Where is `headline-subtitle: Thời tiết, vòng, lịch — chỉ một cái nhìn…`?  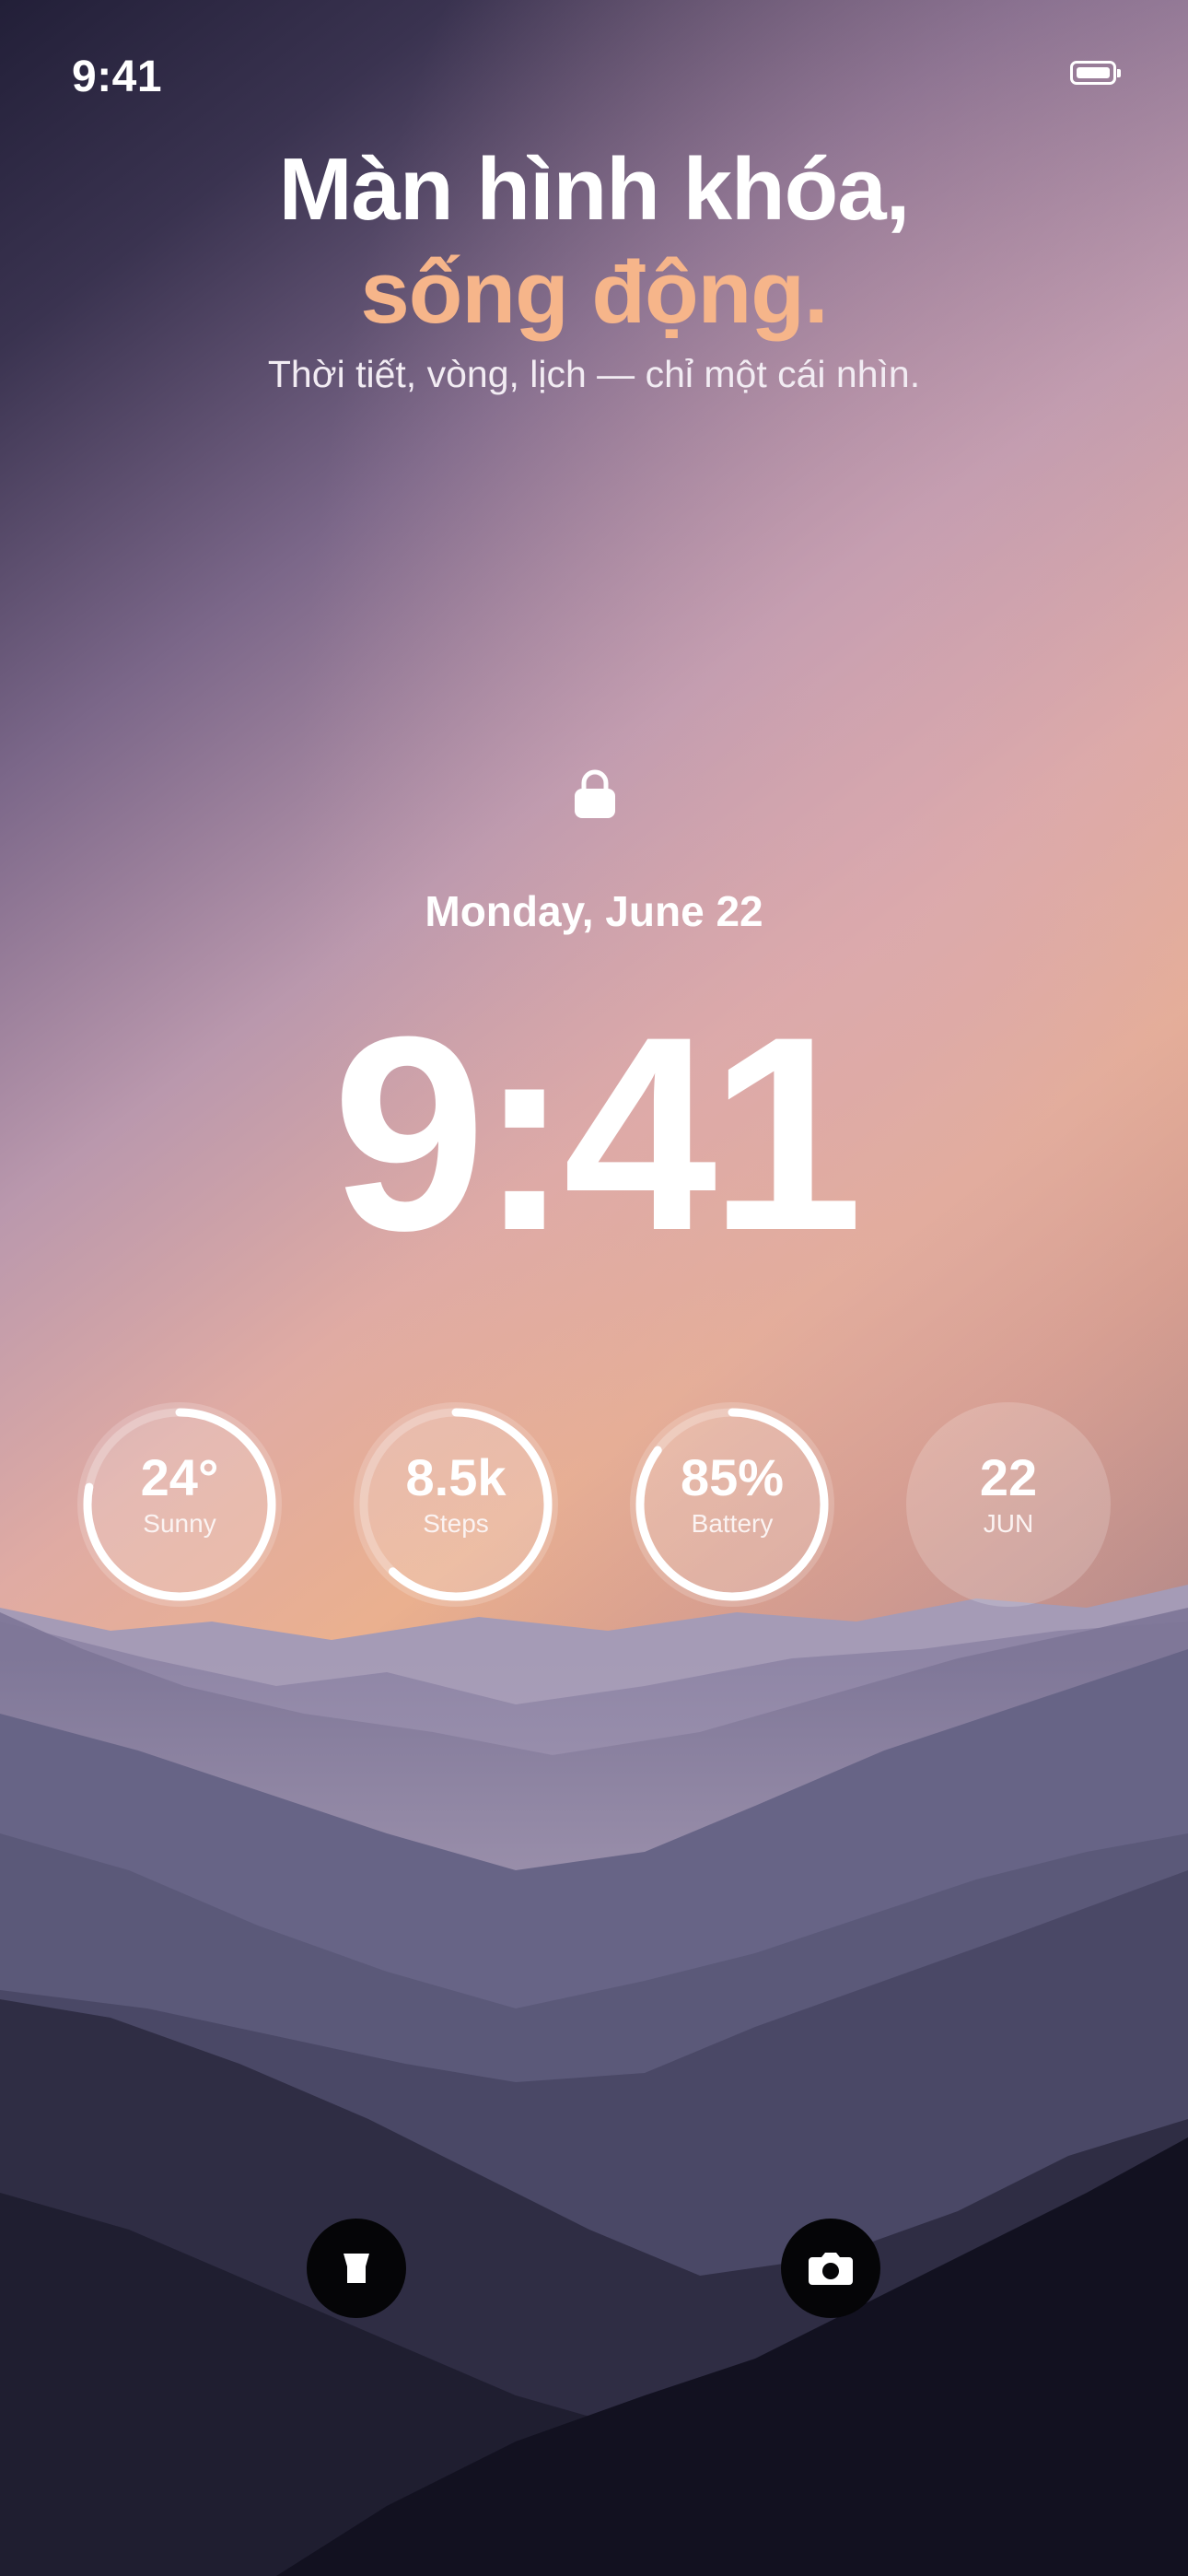 headline-subtitle: Thời tiết, vòng, lịch — chỉ một cái nhìn… is located at coordinates (594, 374).